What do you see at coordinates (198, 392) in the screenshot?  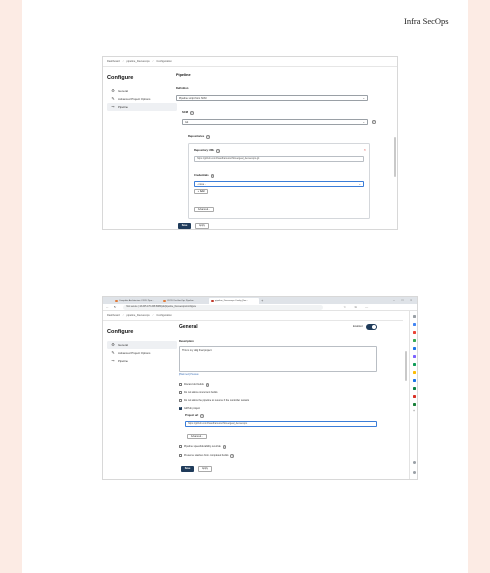 I see `no-concurrent-builds-checkbox: Do not allow concurrent builds` at bounding box center [198, 392].